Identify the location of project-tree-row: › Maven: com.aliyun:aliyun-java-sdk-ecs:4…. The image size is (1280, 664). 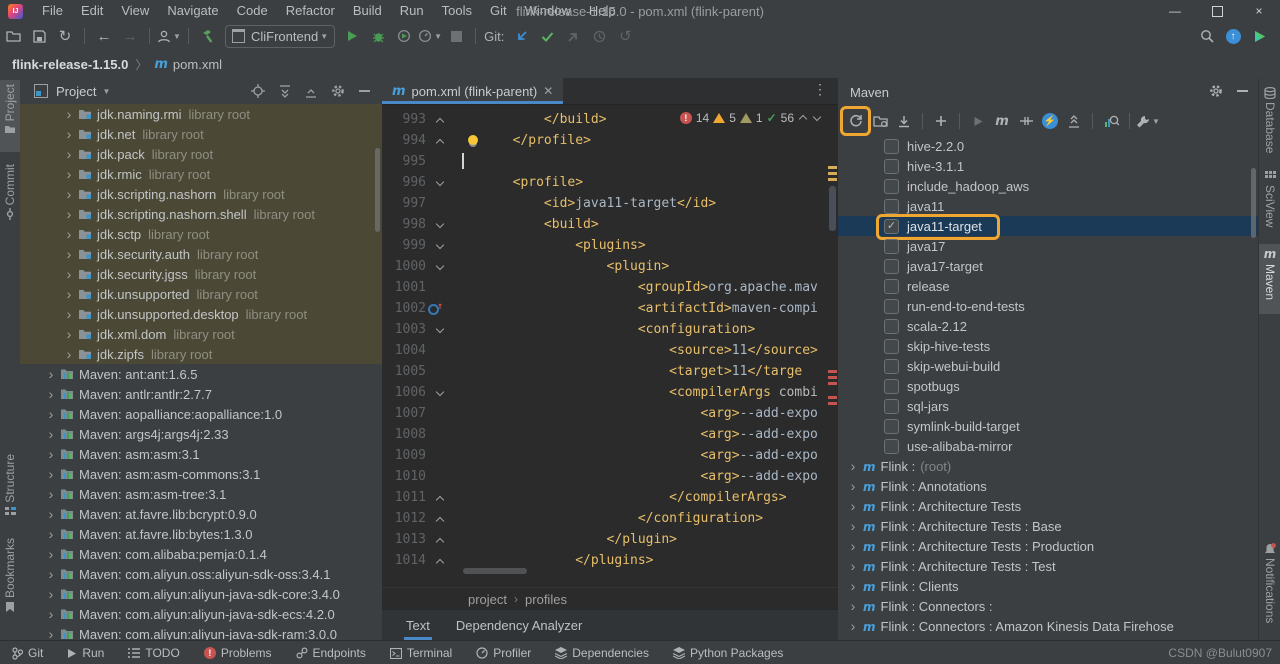
(201, 614).